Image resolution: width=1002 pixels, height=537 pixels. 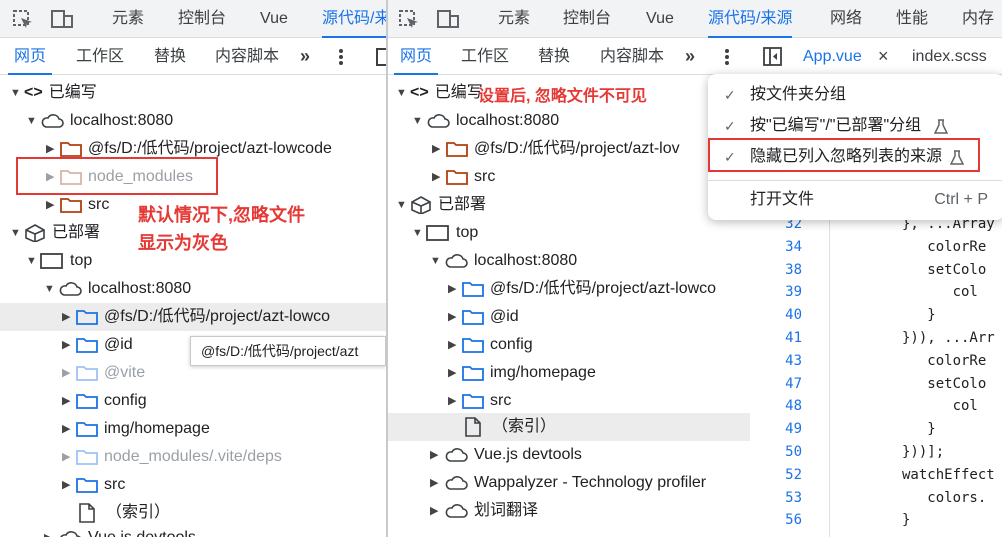 I want to click on code-line: colors., so click(x=944, y=497).